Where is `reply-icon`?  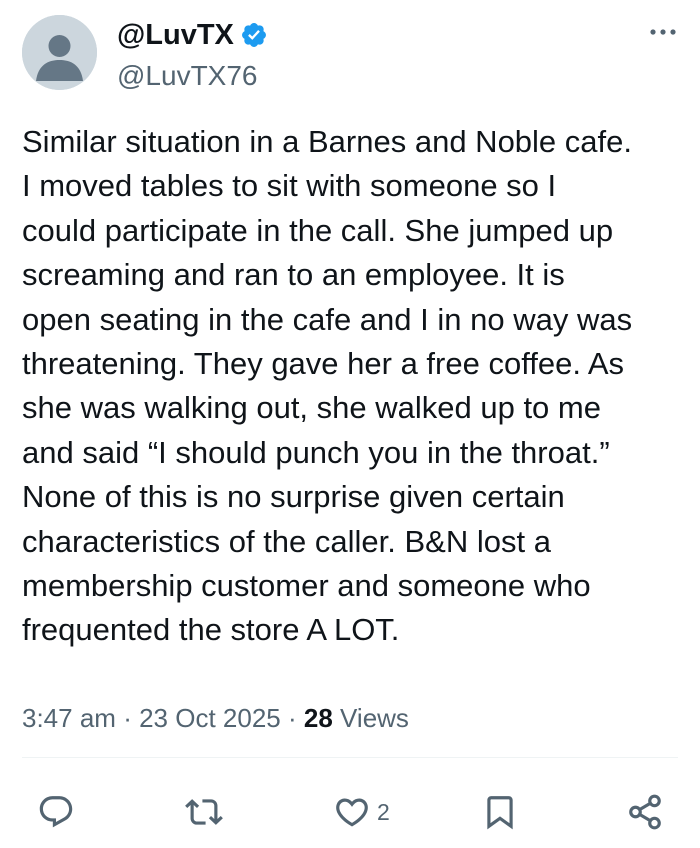
reply-icon is located at coordinates (56, 812).